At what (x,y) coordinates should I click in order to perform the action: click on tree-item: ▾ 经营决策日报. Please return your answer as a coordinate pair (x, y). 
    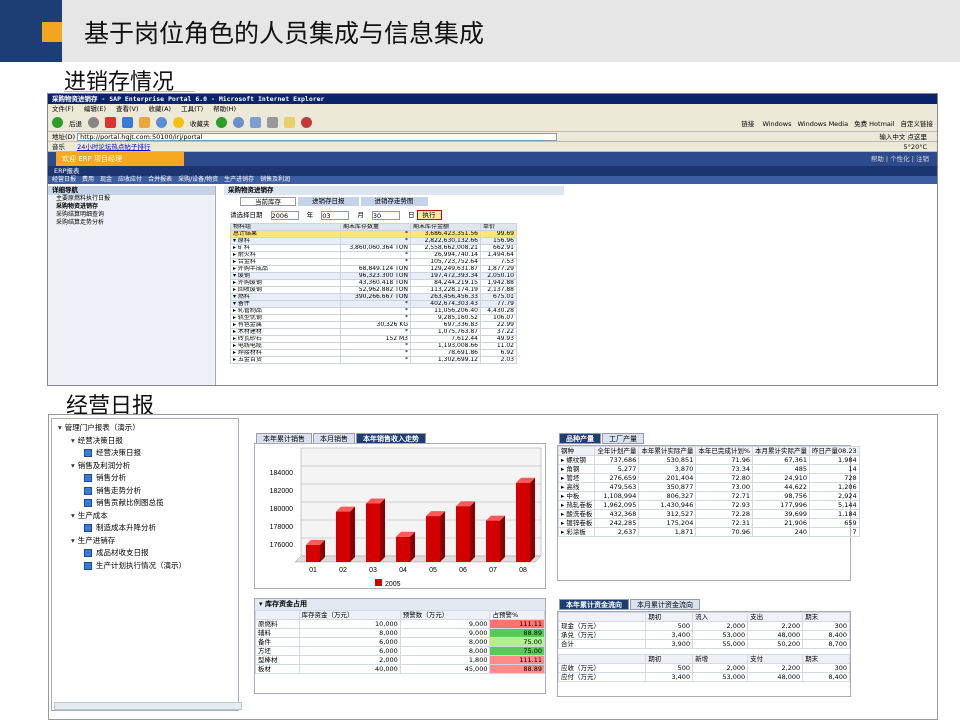
    Looking at the image, I should click on (145, 441).